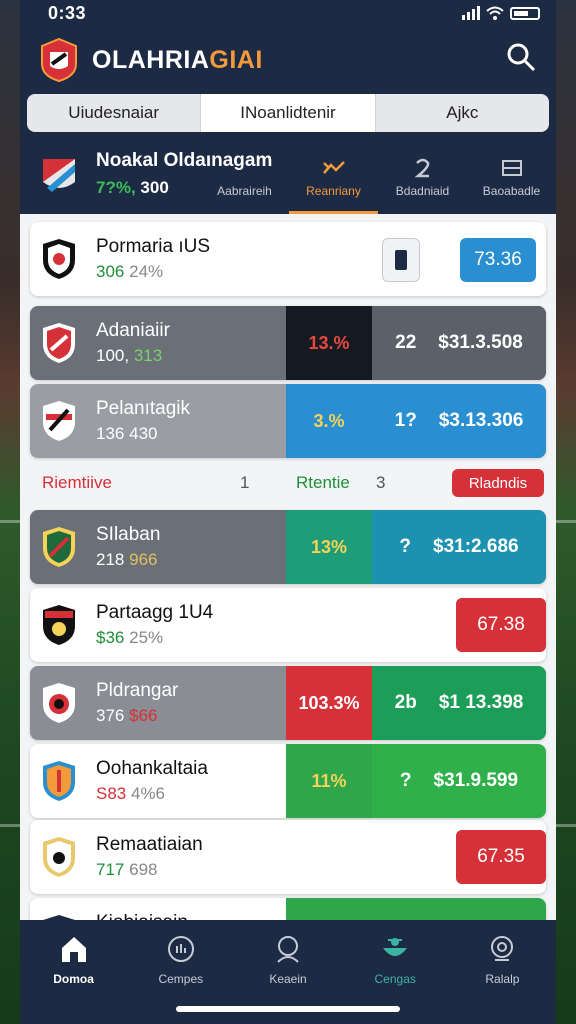  Describe the element at coordinates (181, 979) in the screenshot. I see `nav-label: Cempes` at that location.